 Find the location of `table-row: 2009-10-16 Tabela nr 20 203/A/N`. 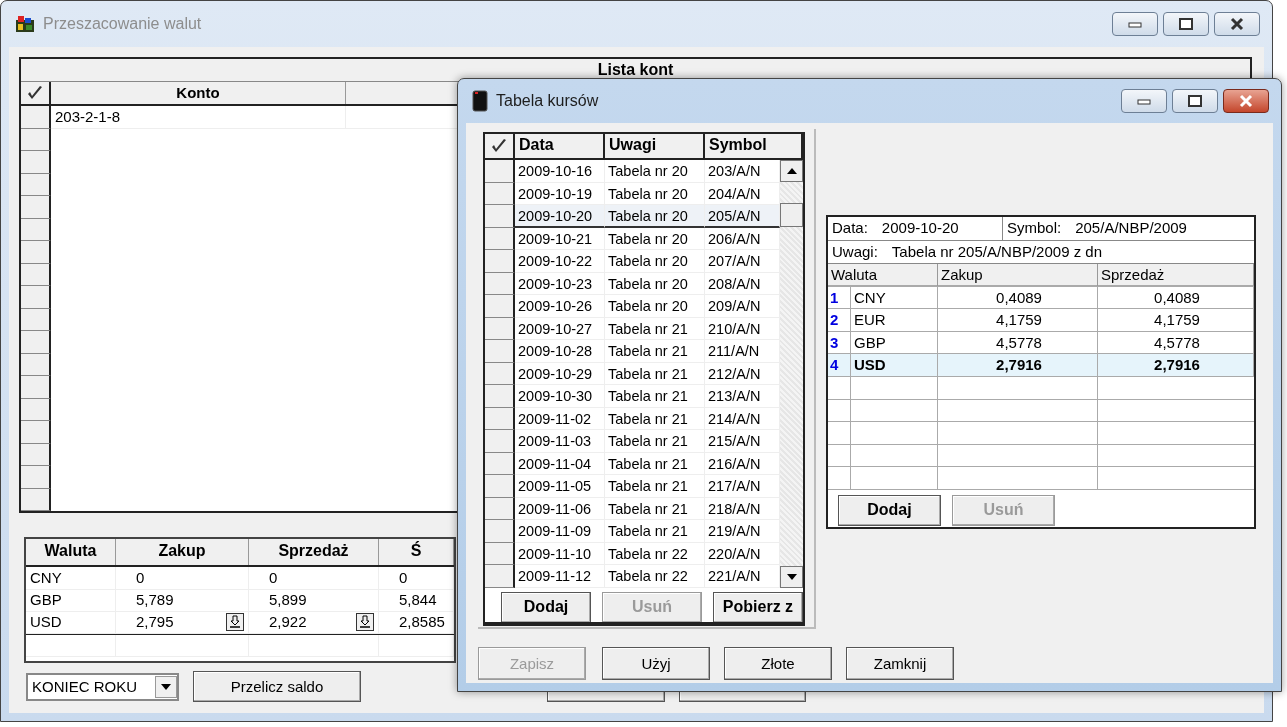

table-row: 2009-10-16 Tabela nr 20 203/A/N is located at coordinates (632, 171).